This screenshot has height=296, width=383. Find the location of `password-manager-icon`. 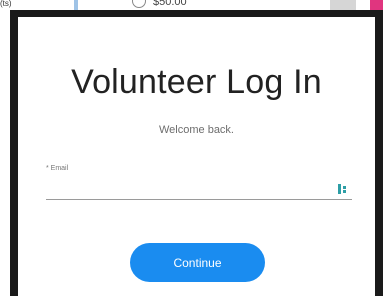

password-manager-icon is located at coordinates (342, 189).